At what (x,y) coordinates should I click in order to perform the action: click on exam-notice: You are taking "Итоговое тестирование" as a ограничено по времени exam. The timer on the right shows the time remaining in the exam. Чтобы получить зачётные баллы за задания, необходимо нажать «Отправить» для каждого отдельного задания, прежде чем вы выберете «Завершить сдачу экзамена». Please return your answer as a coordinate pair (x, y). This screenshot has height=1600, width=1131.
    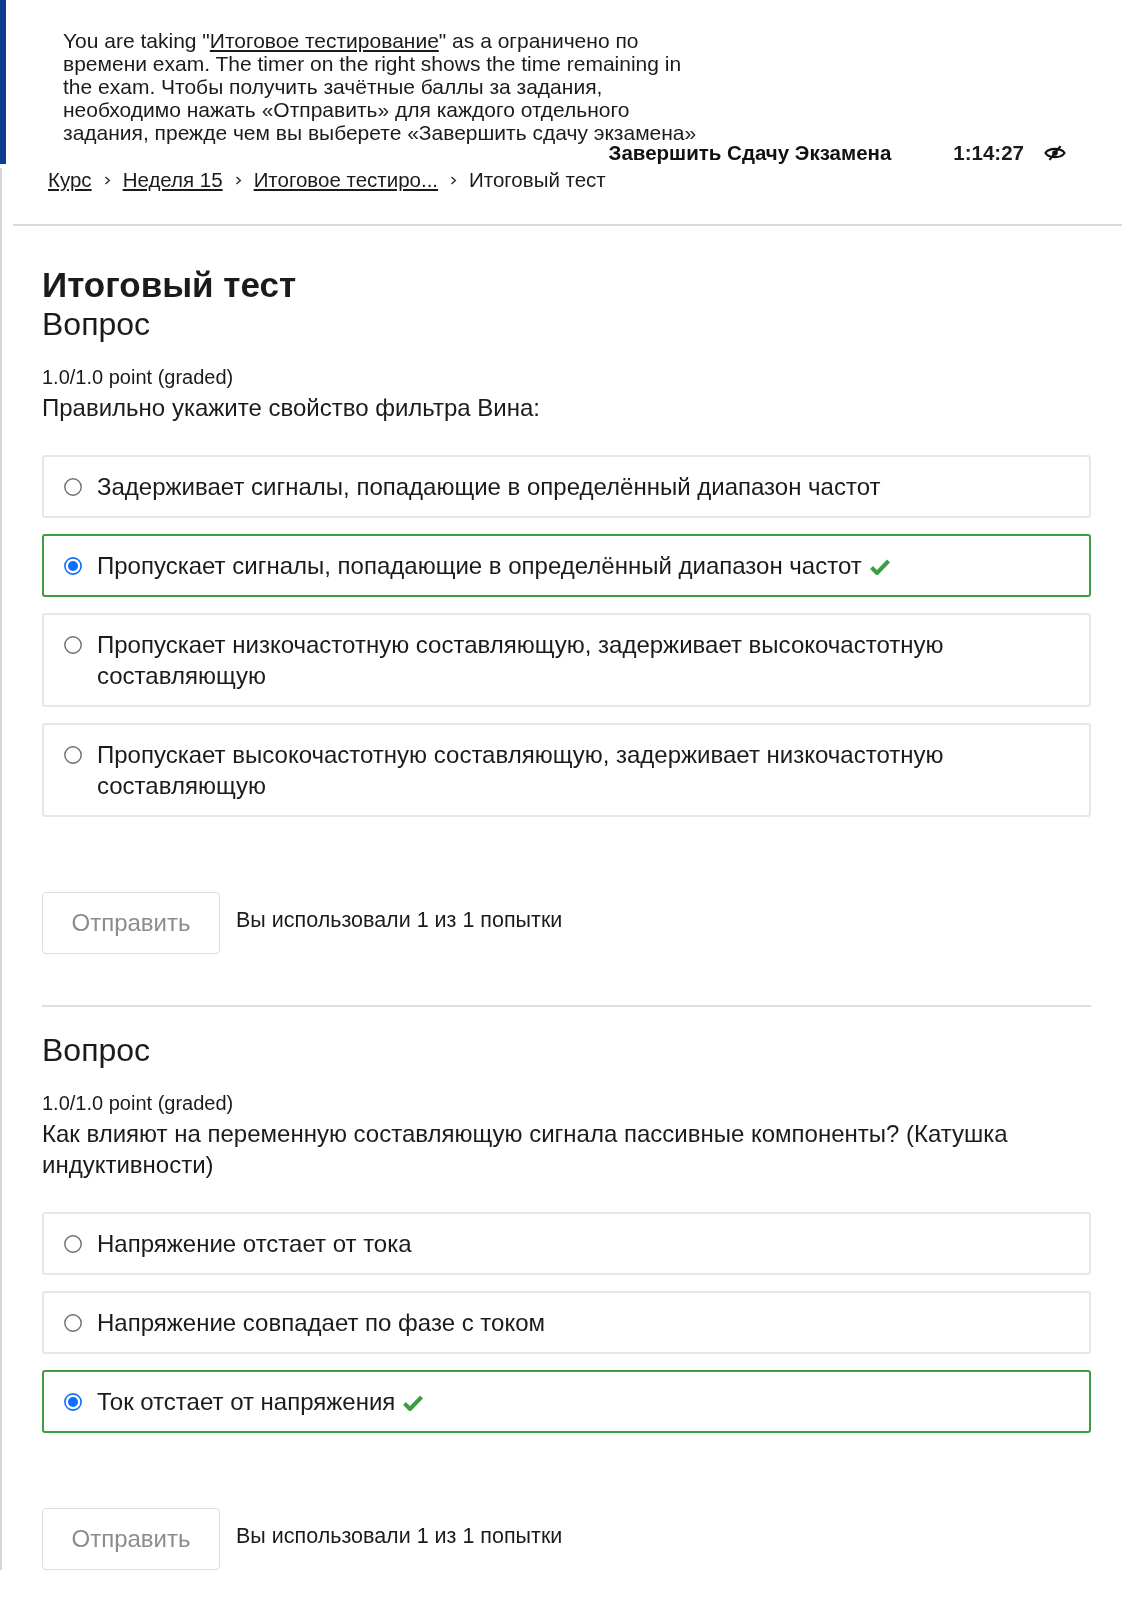
    Looking at the image, I should click on (380, 86).